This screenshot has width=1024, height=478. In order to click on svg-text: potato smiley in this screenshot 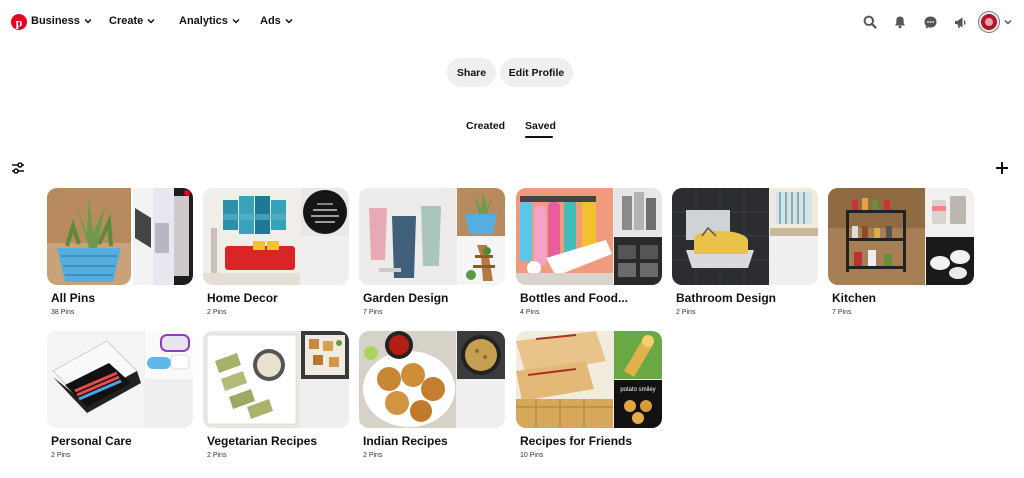, I will do `click(637, 390)`.